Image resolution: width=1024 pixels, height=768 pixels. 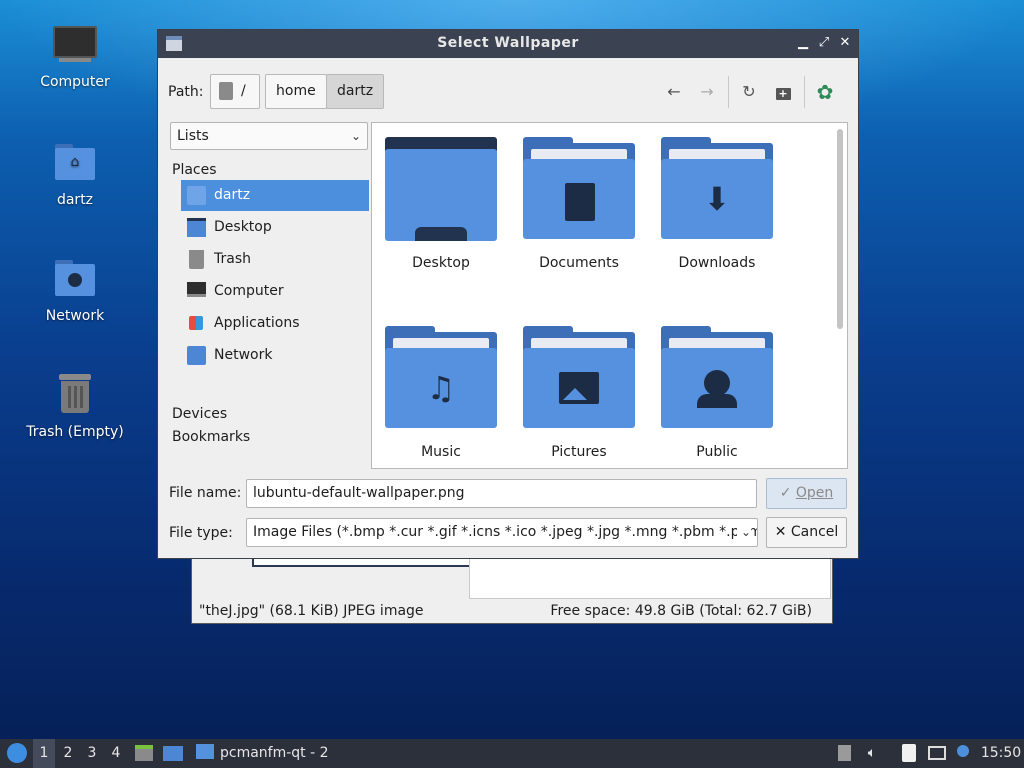 I want to click on workspace-1: 1, so click(x=44, y=753).